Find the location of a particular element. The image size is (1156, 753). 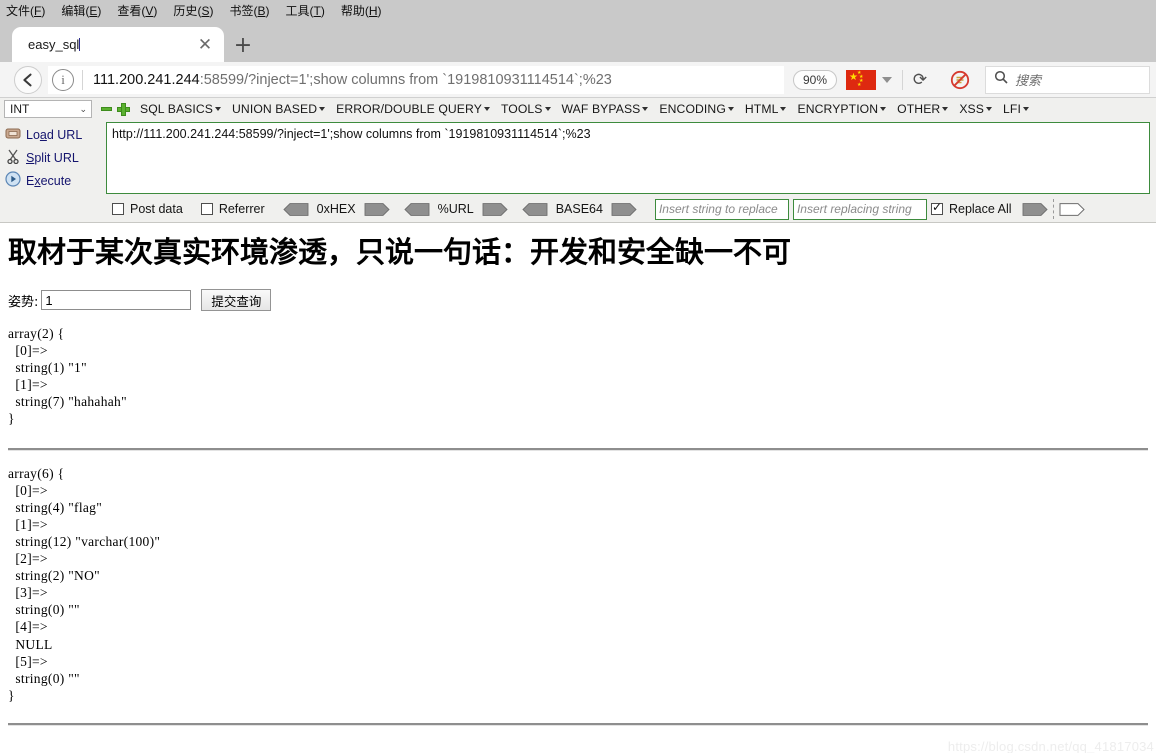

post-data-option: Post data is located at coordinates (147, 209).